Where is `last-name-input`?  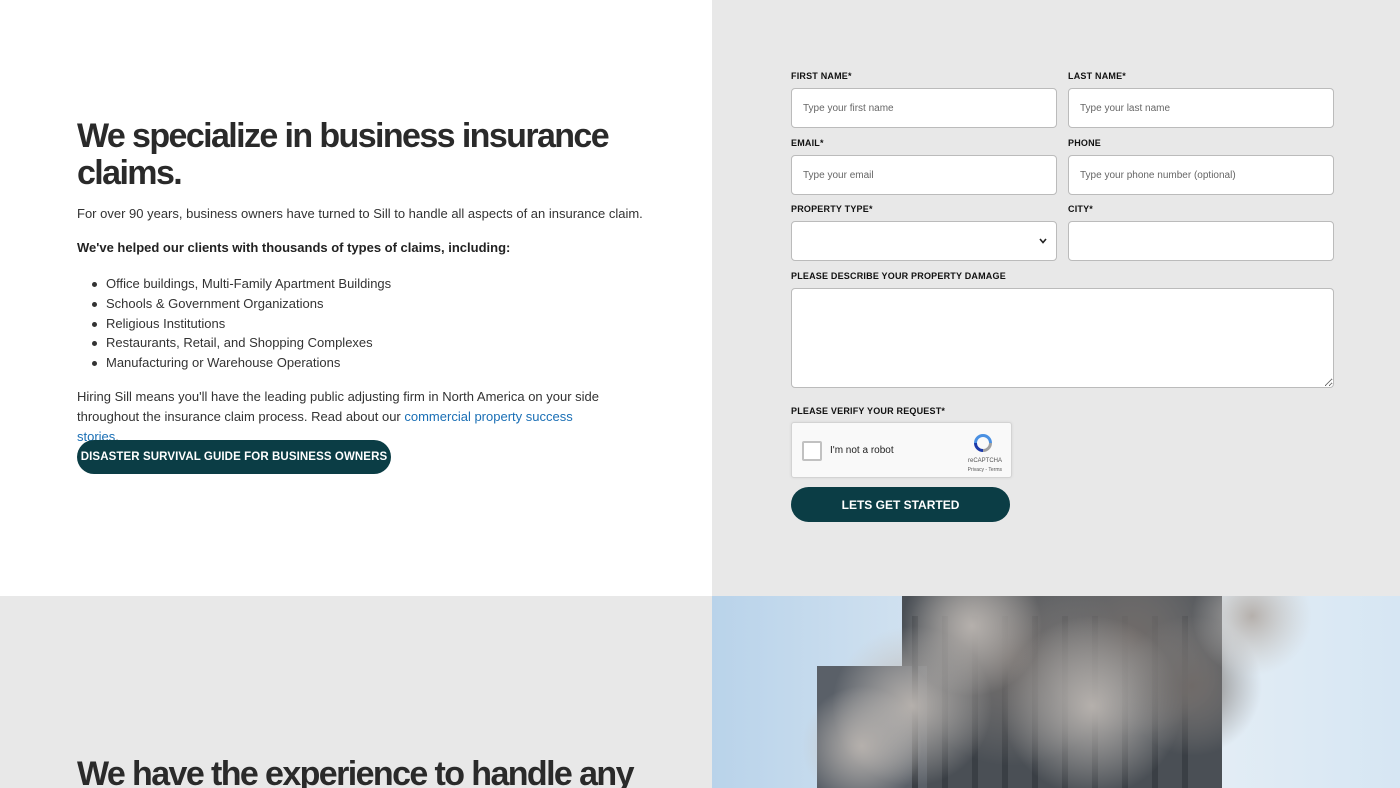
last-name-input is located at coordinates (1201, 108).